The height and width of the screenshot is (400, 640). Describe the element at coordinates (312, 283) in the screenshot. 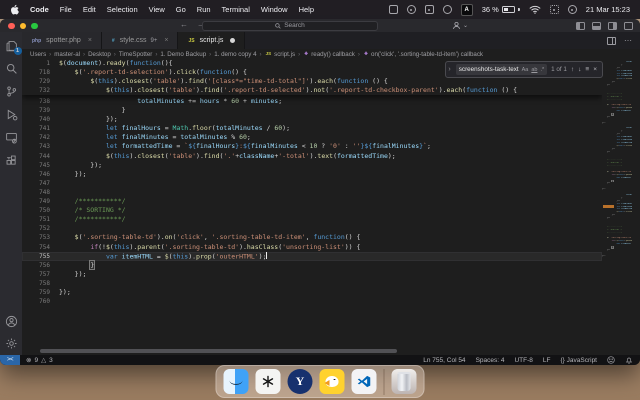

I see `code-line-758: 758` at that location.